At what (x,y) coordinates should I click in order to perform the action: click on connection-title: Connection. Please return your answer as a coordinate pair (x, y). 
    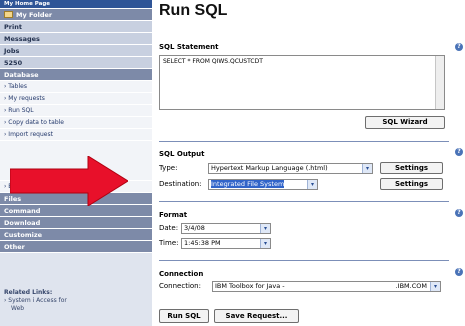
    Looking at the image, I should click on (181, 274).